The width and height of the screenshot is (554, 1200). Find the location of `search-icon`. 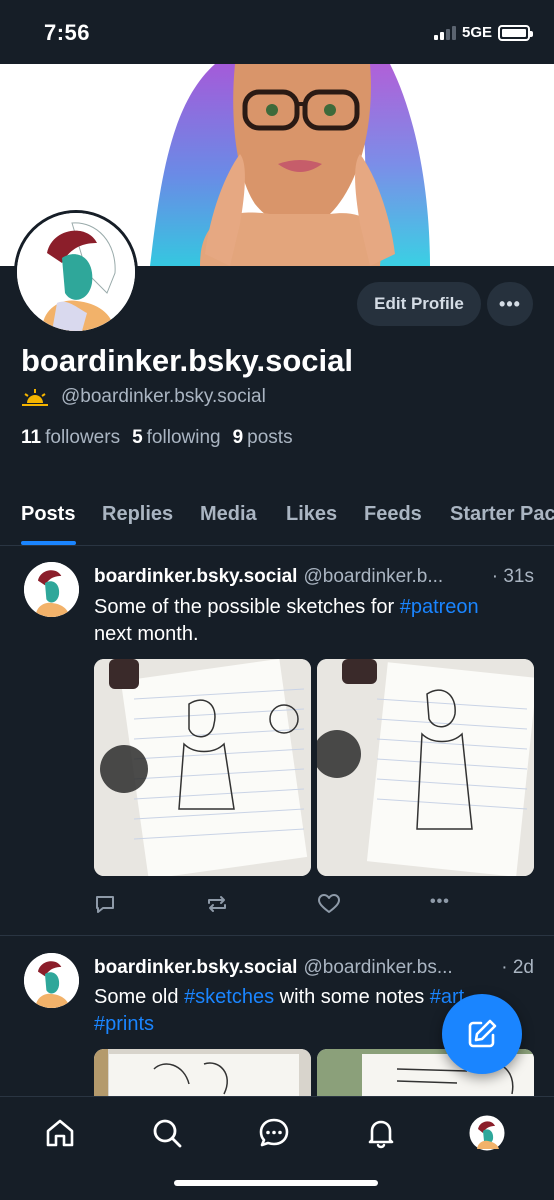

search-icon is located at coordinates (167, 1133).